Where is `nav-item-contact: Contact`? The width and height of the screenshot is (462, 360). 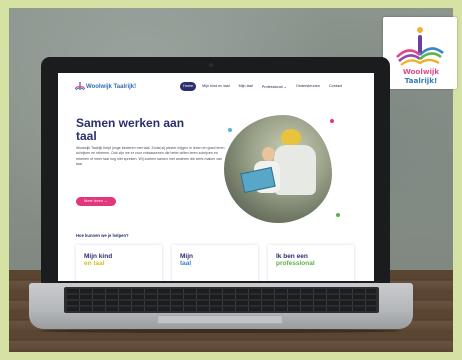
nav-item-contact: Contact is located at coordinates (335, 86).